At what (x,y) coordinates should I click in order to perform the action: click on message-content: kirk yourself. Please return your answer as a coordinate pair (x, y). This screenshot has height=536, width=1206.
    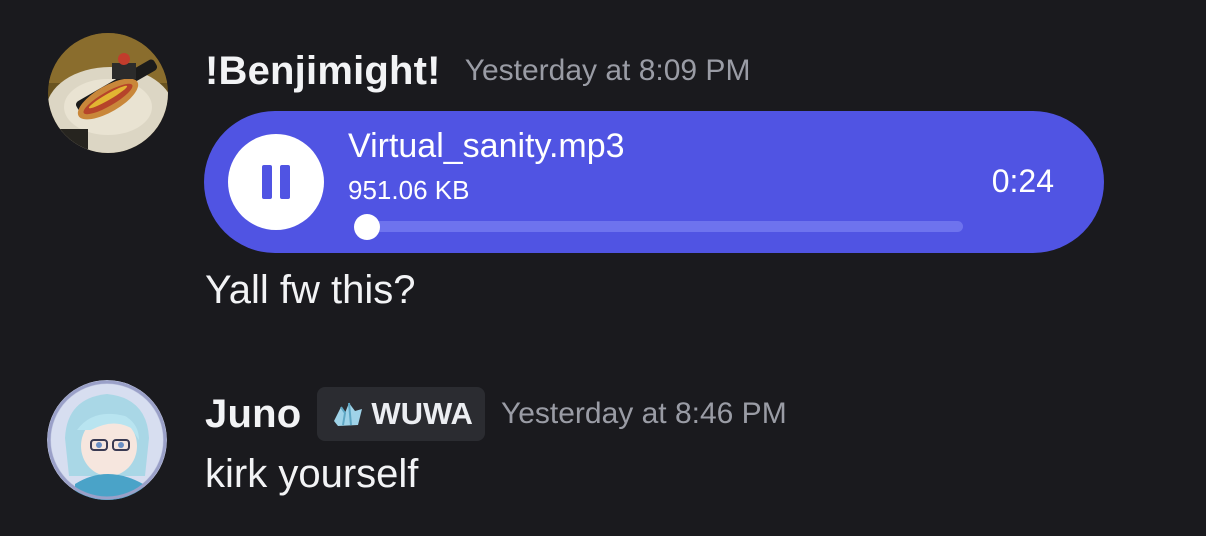
    Looking at the image, I should click on (312, 474).